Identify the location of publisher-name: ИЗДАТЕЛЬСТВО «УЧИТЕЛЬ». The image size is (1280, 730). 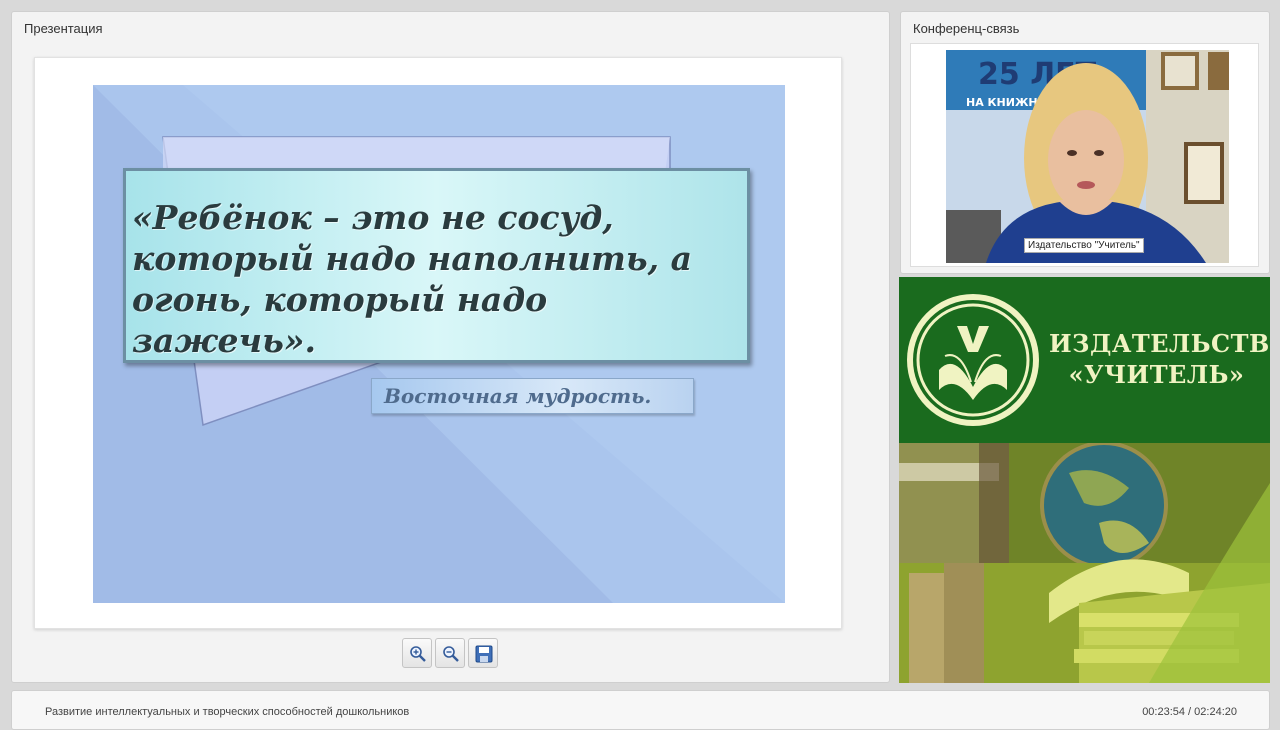
(1159, 359).